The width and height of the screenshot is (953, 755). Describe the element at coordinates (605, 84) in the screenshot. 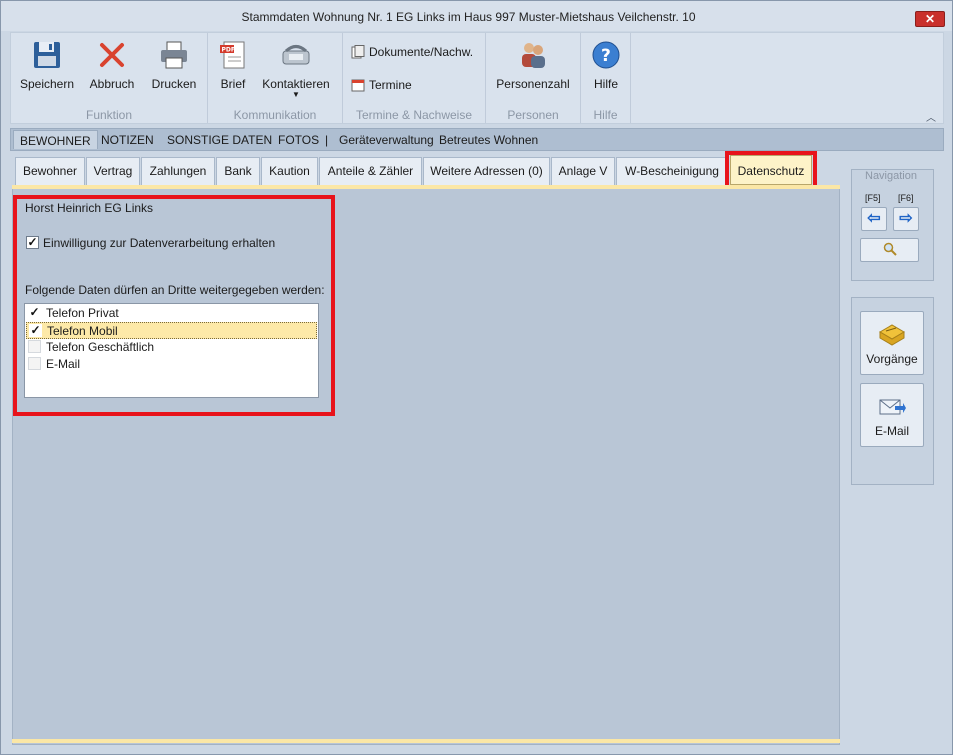

I see `help-label: Hilfe` at that location.